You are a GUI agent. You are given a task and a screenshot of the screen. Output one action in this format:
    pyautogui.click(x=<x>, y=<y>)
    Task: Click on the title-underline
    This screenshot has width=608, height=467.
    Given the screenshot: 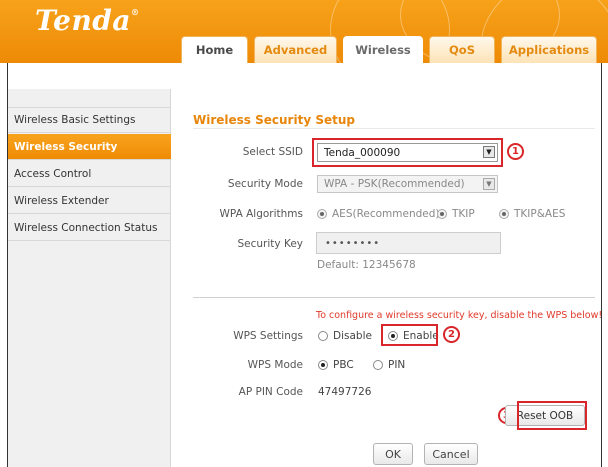 What is the action you would take?
    pyautogui.click(x=394, y=128)
    